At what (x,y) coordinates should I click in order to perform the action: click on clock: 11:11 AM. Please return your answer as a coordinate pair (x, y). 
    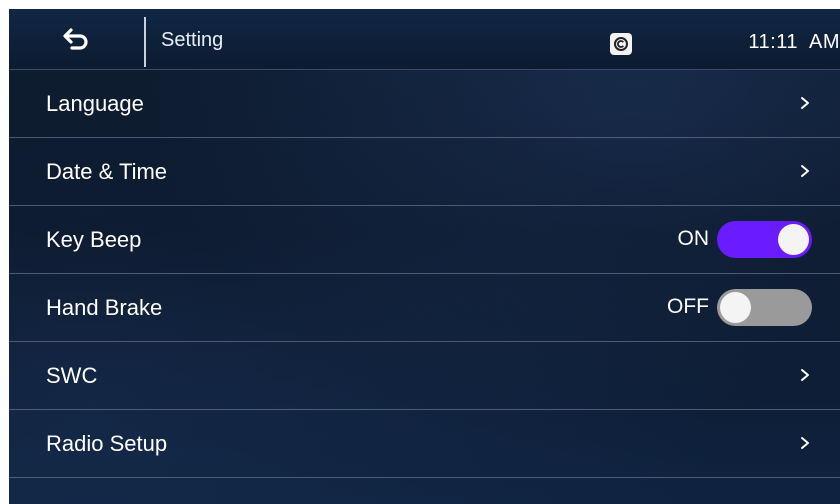
    Looking at the image, I should click on (794, 42).